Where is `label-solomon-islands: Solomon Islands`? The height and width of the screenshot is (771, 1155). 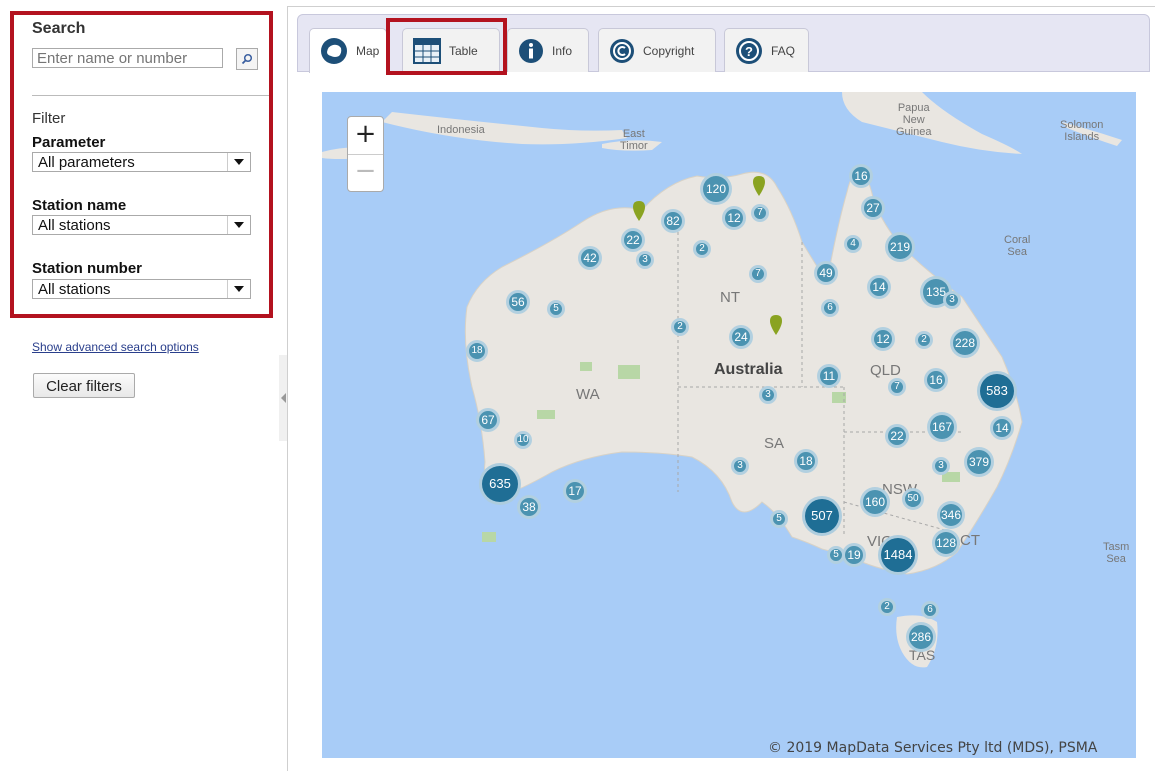
label-solomon-islands: Solomon Islands is located at coordinates (1082, 131).